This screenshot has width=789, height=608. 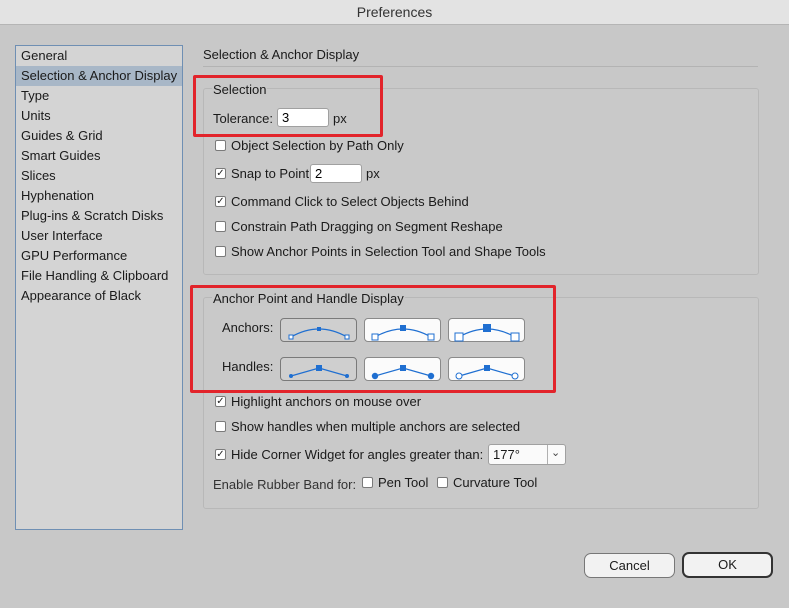 I want to click on sidebar-item-appearance-of-black: Appearance of Black, so click(x=99, y=296).